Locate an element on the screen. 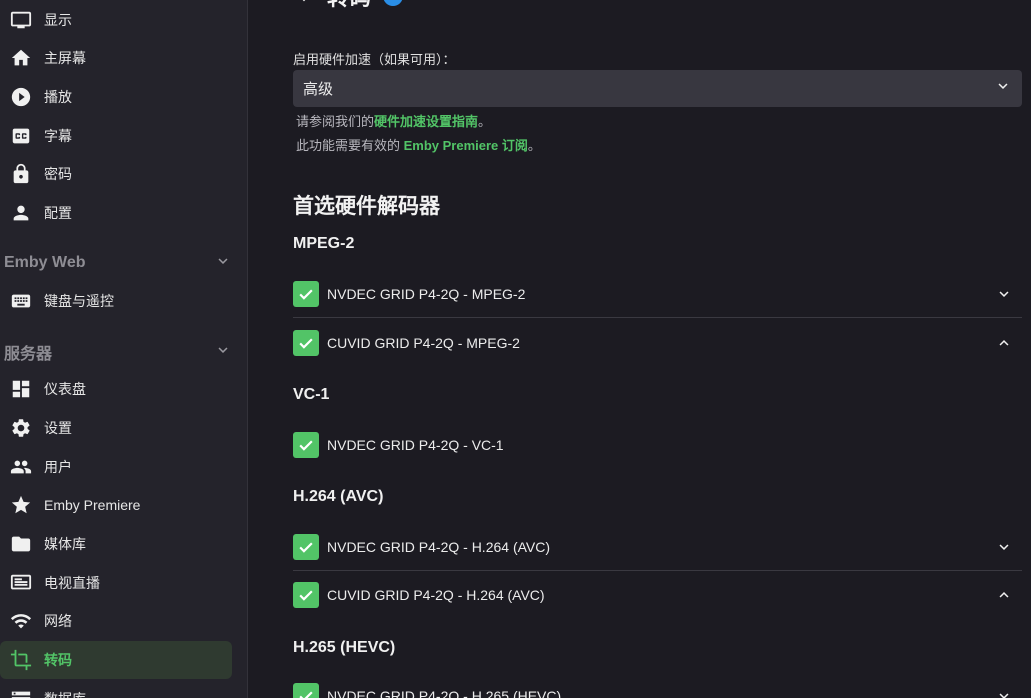 The height and width of the screenshot is (698, 1031). people-icon is located at coordinates (21, 467).